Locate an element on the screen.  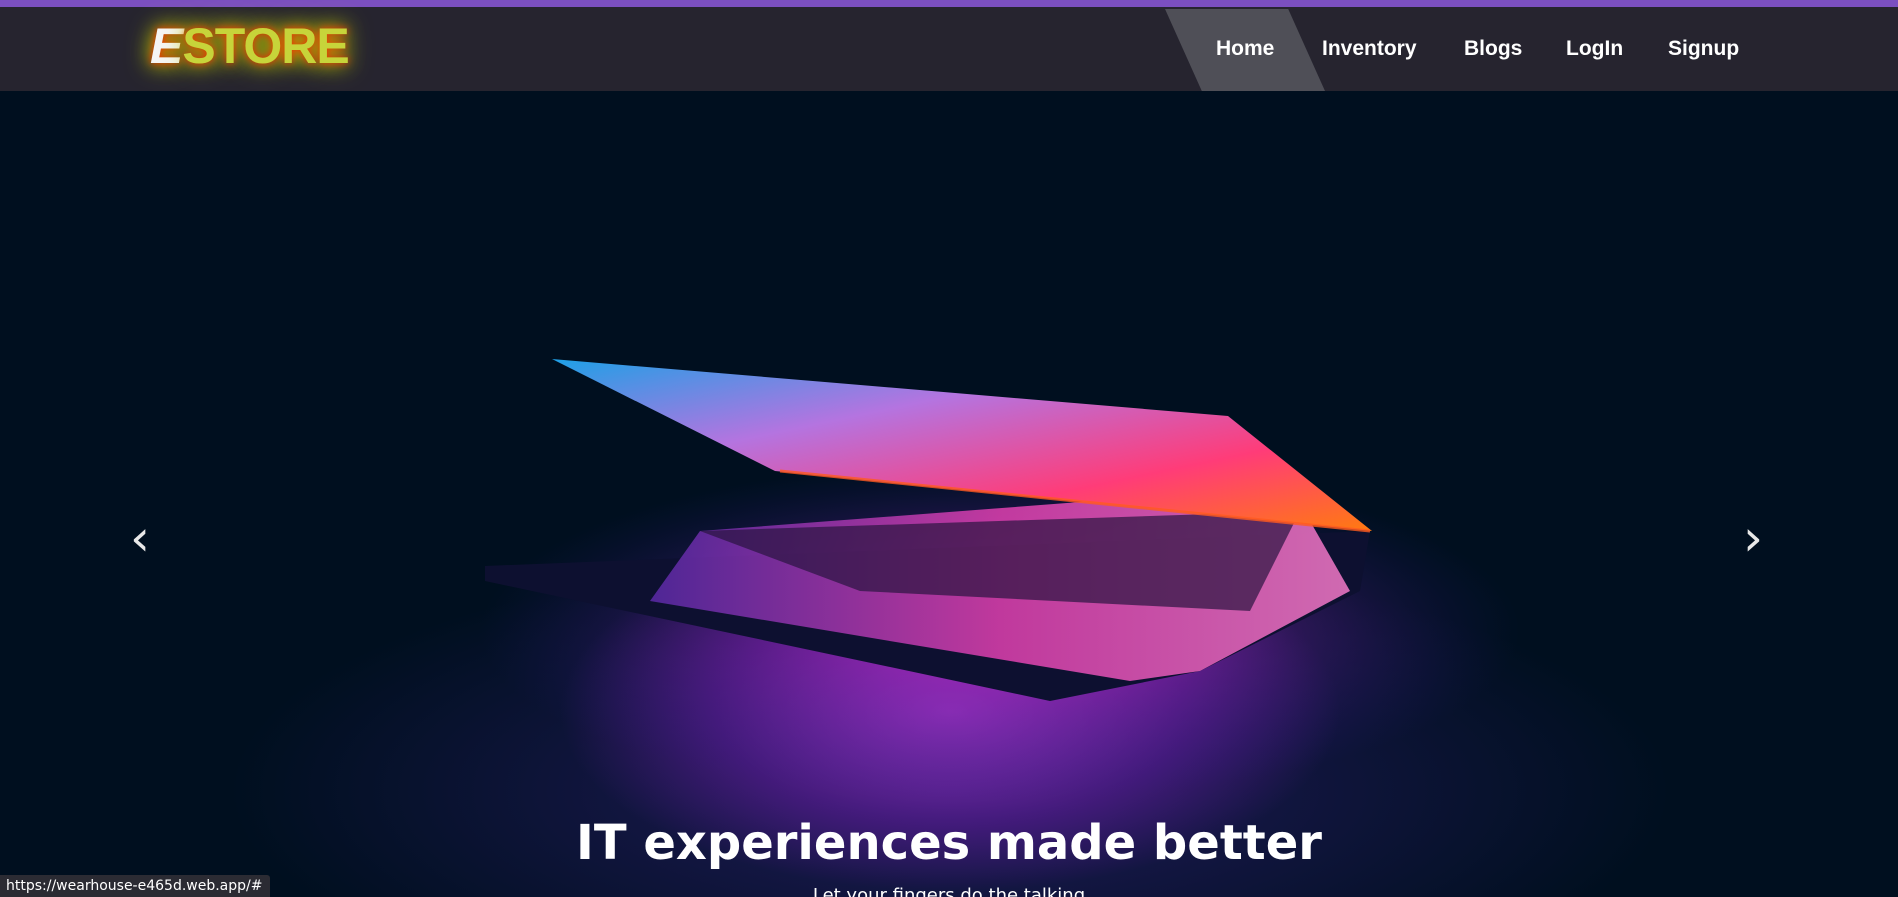
carousel-next-button: › is located at coordinates (1753, 538).